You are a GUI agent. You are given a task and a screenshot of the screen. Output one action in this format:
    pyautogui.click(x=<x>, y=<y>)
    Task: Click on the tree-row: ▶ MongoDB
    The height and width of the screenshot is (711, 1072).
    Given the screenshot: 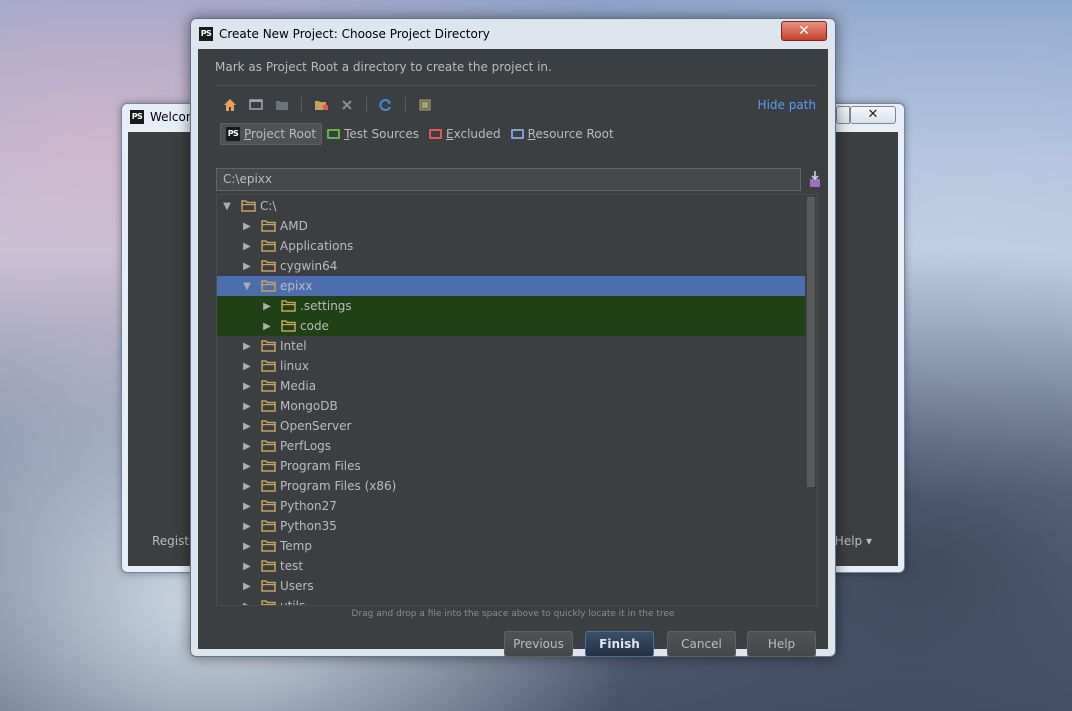 What is the action you would take?
    pyautogui.click(x=511, y=406)
    